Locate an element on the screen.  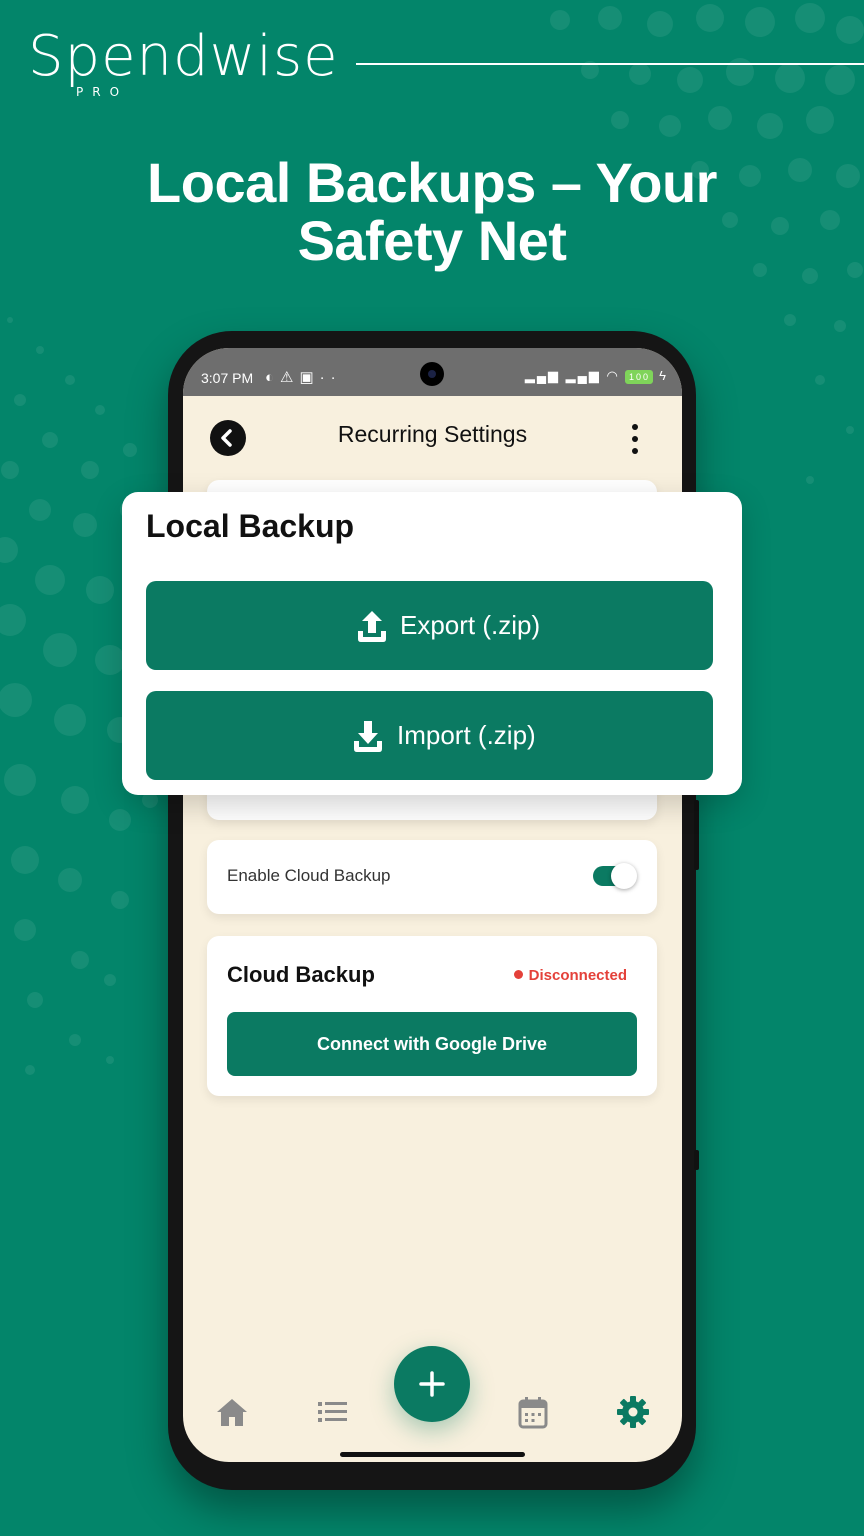
headline: Local Backups – Your Safety Net is located at coordinates (432, 212).